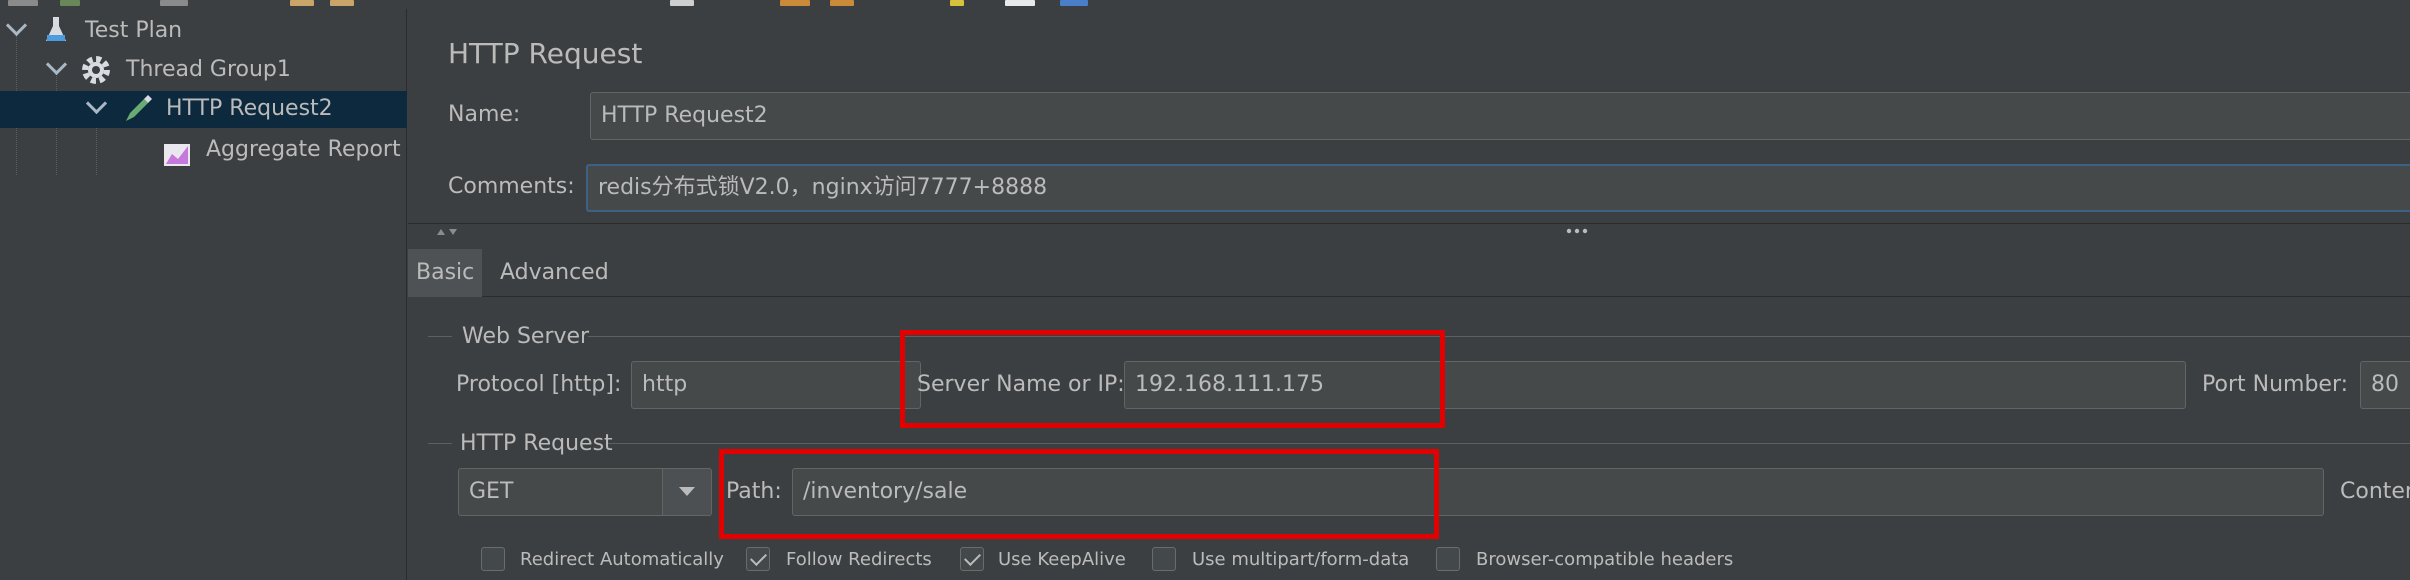 Image resolution: width=2410 pixels, height=580 pixels. I want to click on tab-basic: Basic, so click(445, 273).